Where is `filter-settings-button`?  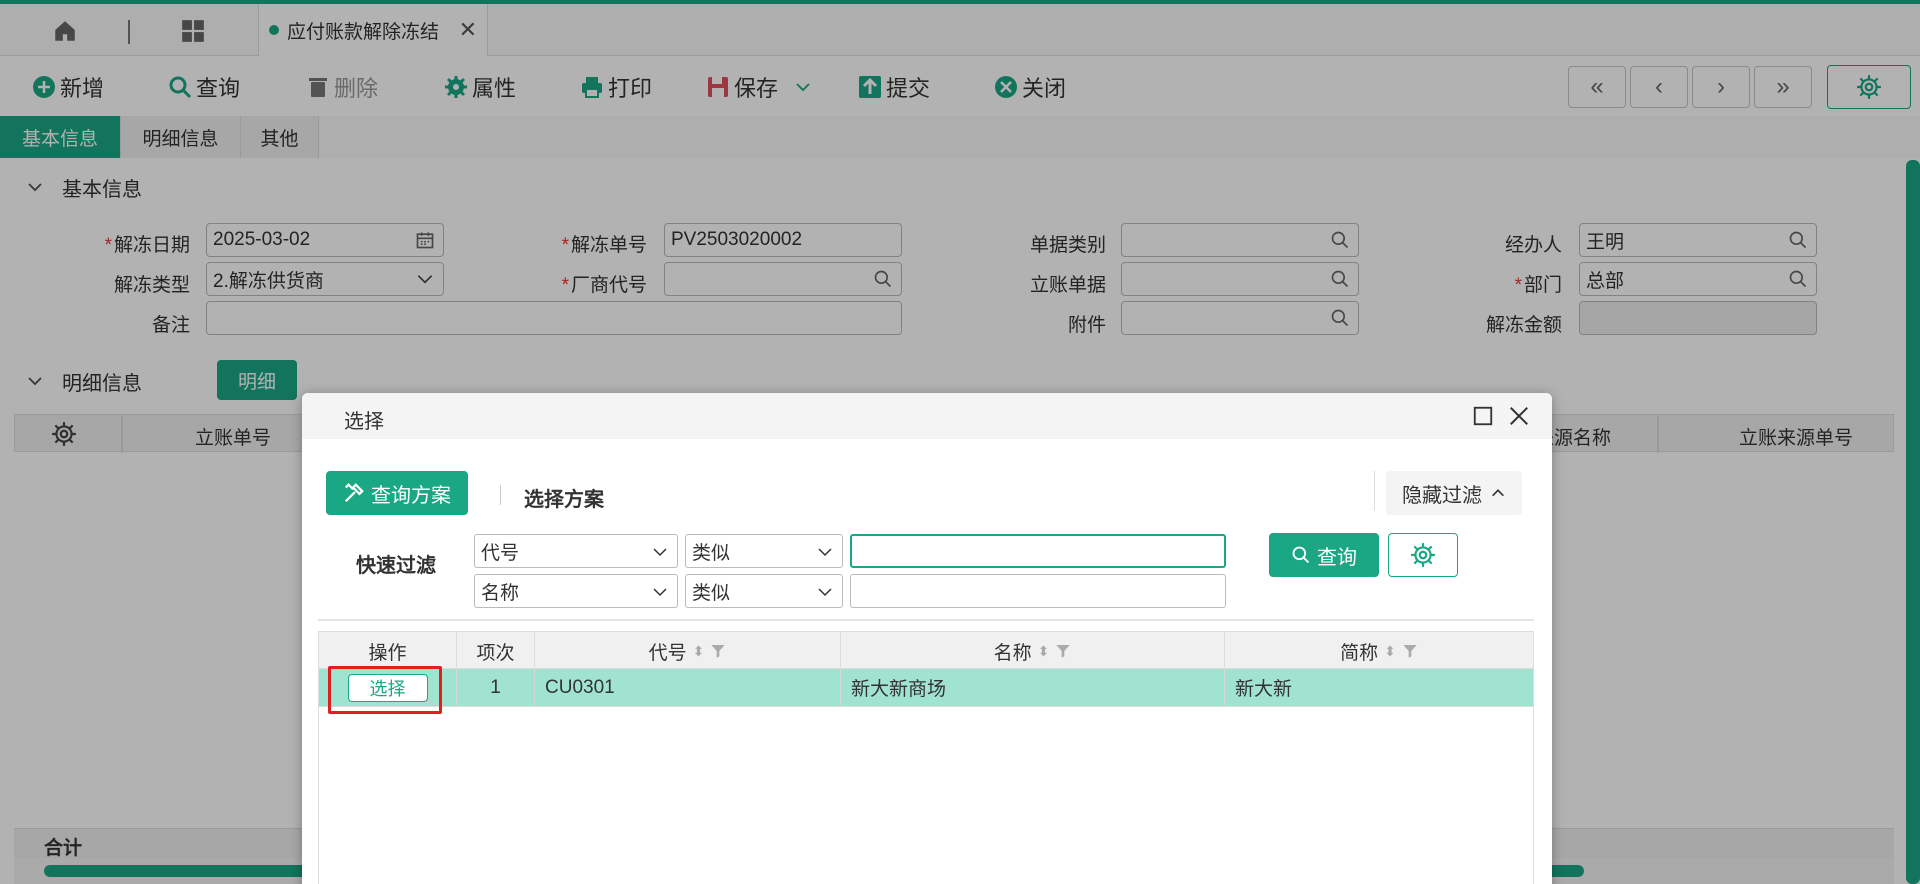 filter-settings-button is located at coordinates (1423, 555).